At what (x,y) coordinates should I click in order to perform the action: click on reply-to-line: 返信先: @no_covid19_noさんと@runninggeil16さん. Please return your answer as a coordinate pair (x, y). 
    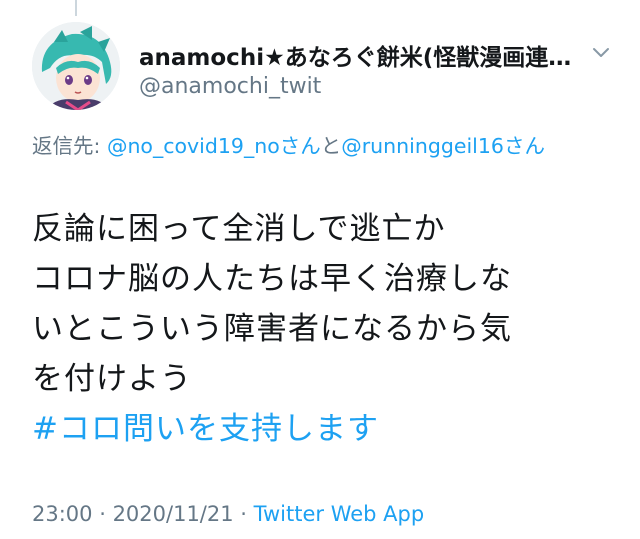
    Looking at the image, I should click on (324, 146).